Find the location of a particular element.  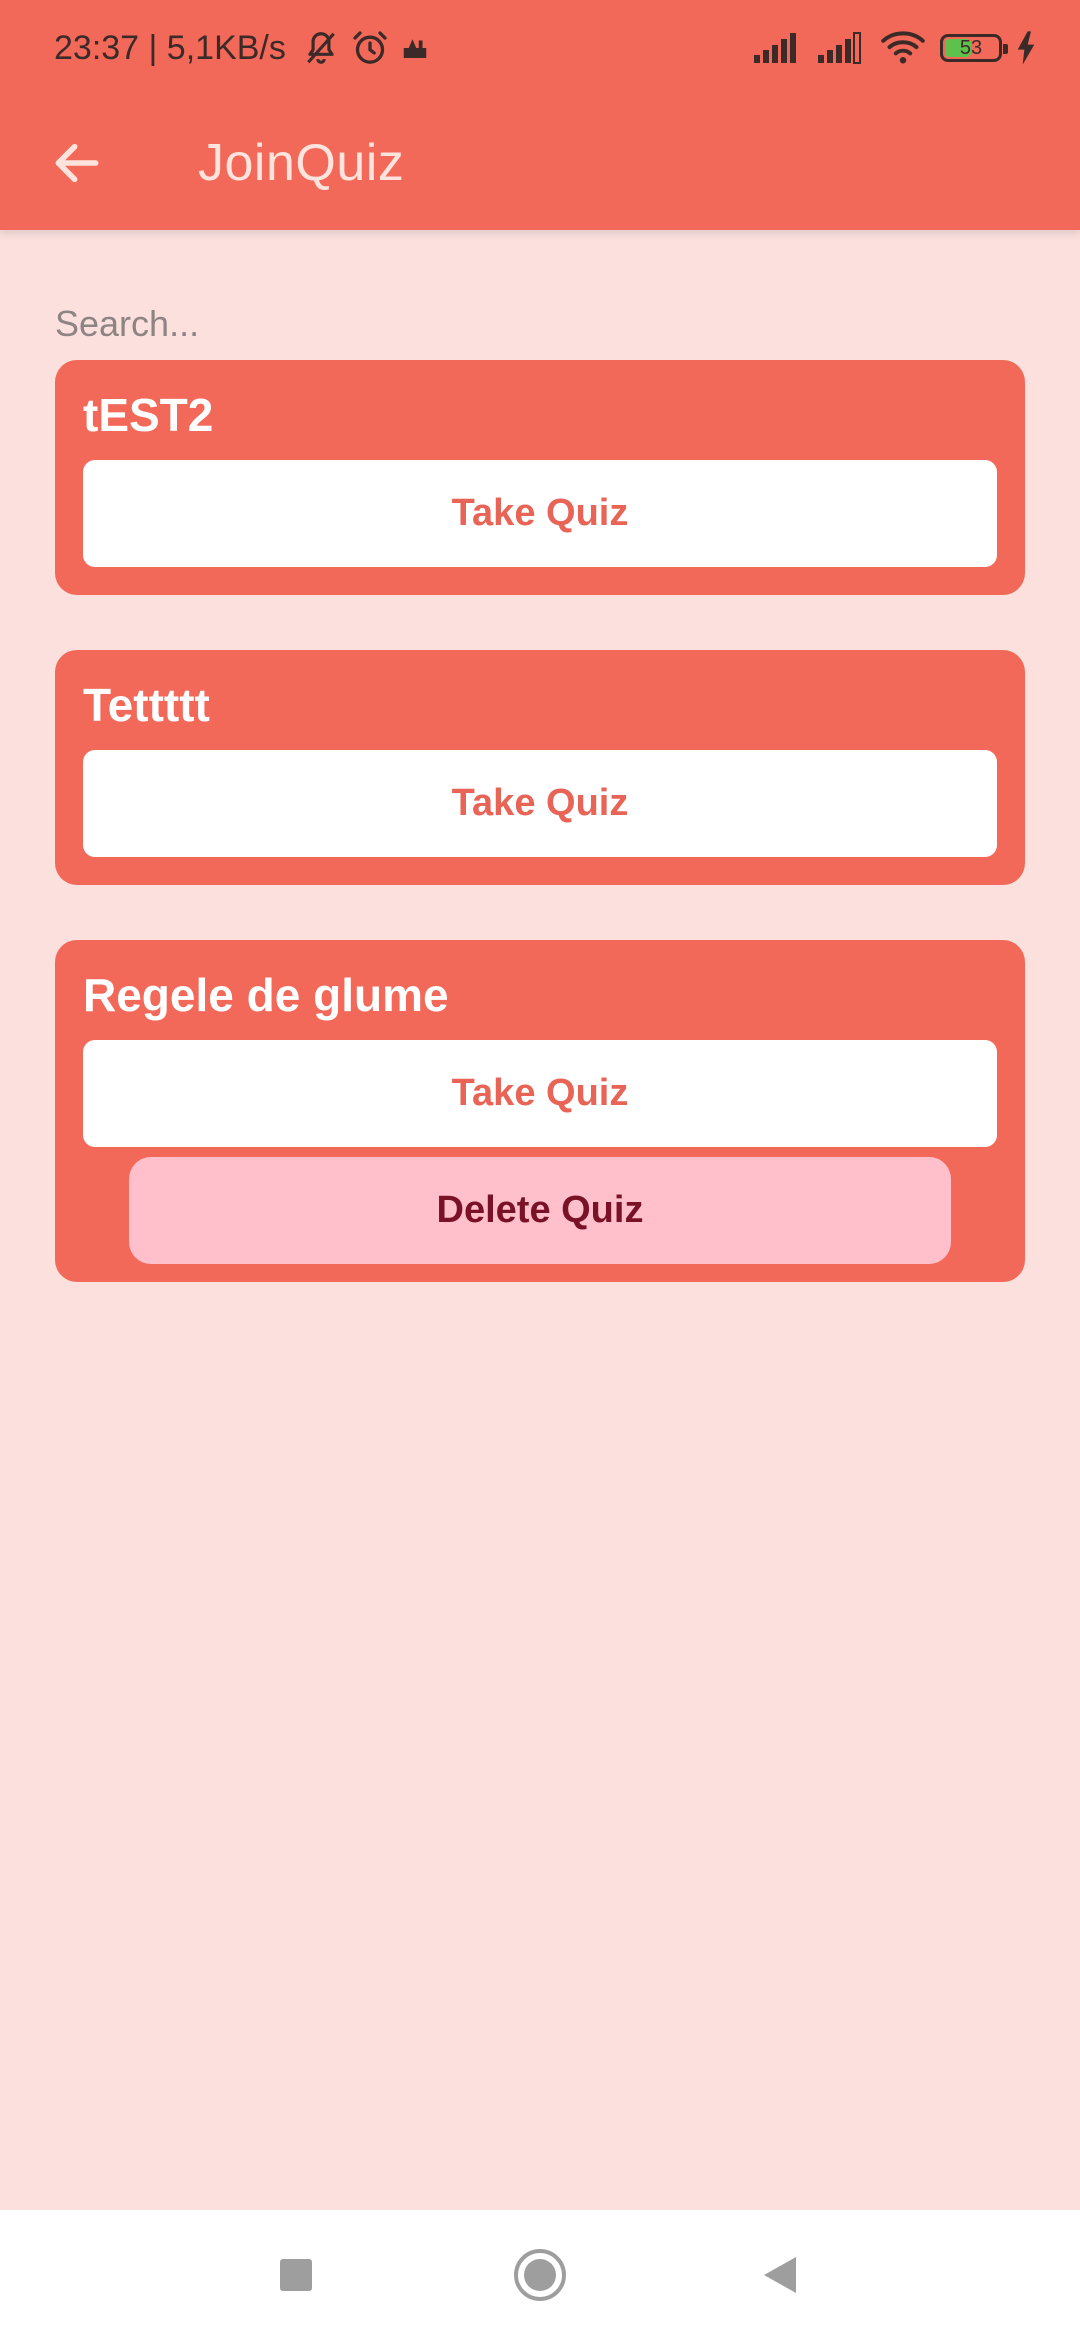

quiz-title: Tettttt is located at coordinates (146, 705).